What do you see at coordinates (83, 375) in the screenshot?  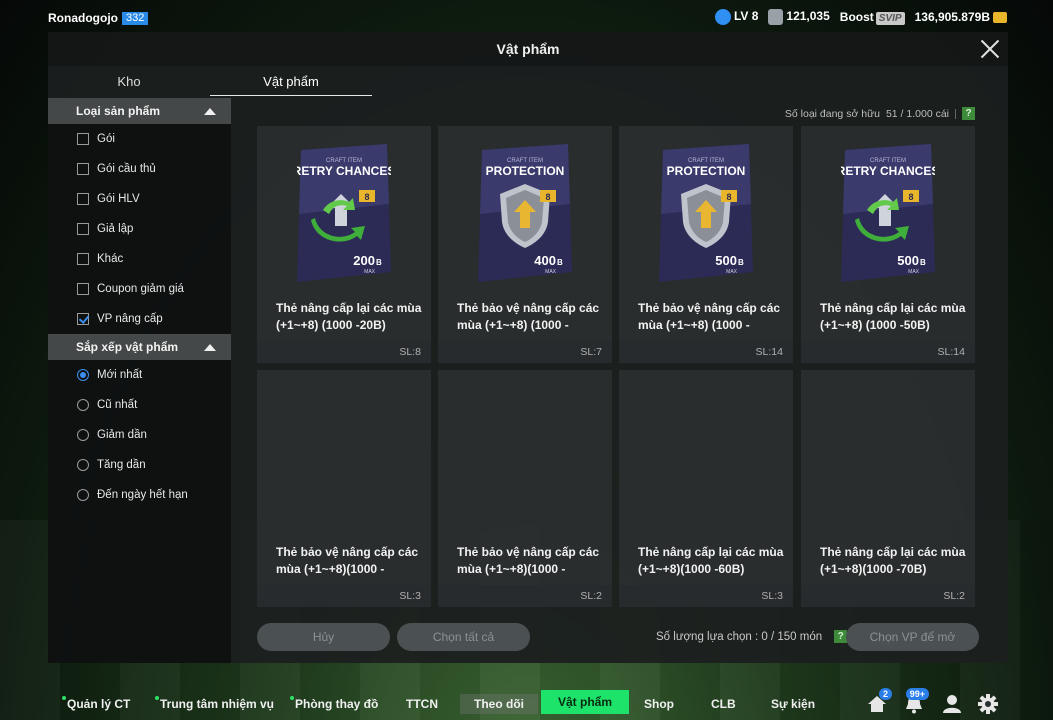 I see `radio-selected` at bounding box center [83, 375].